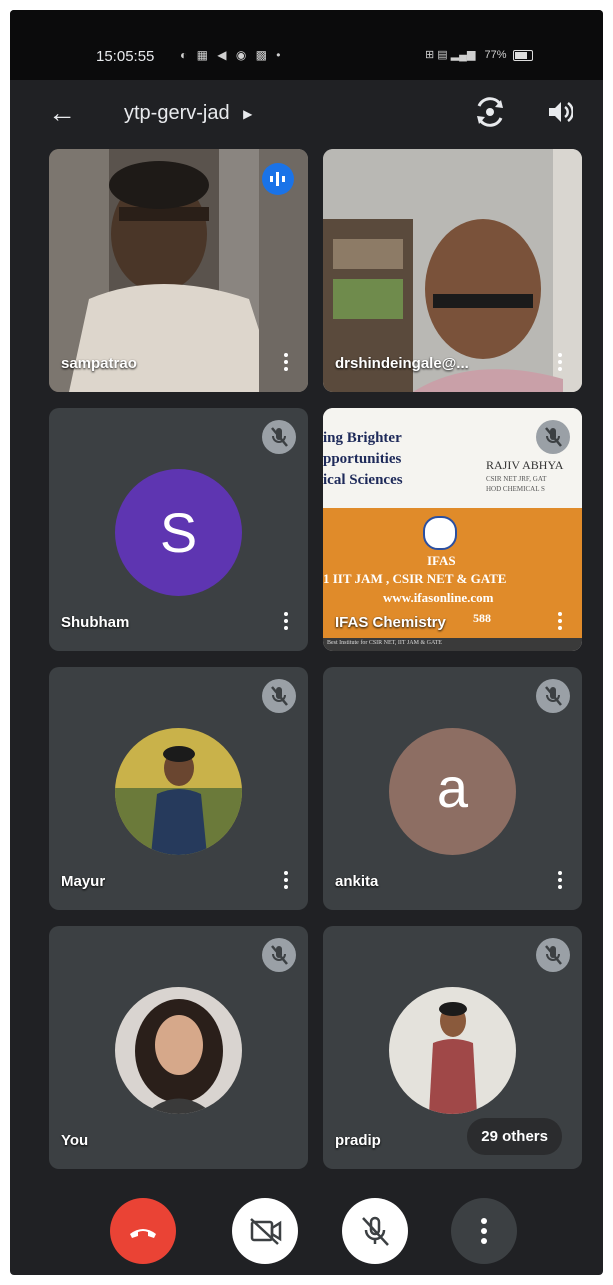 Image resolution: width=613 pixels, height=1285 pixels. Describe the element at coordinates (306, 115) in the screenshot. I see `call-header: ← ytp-gerv-jad ▶` at that location.